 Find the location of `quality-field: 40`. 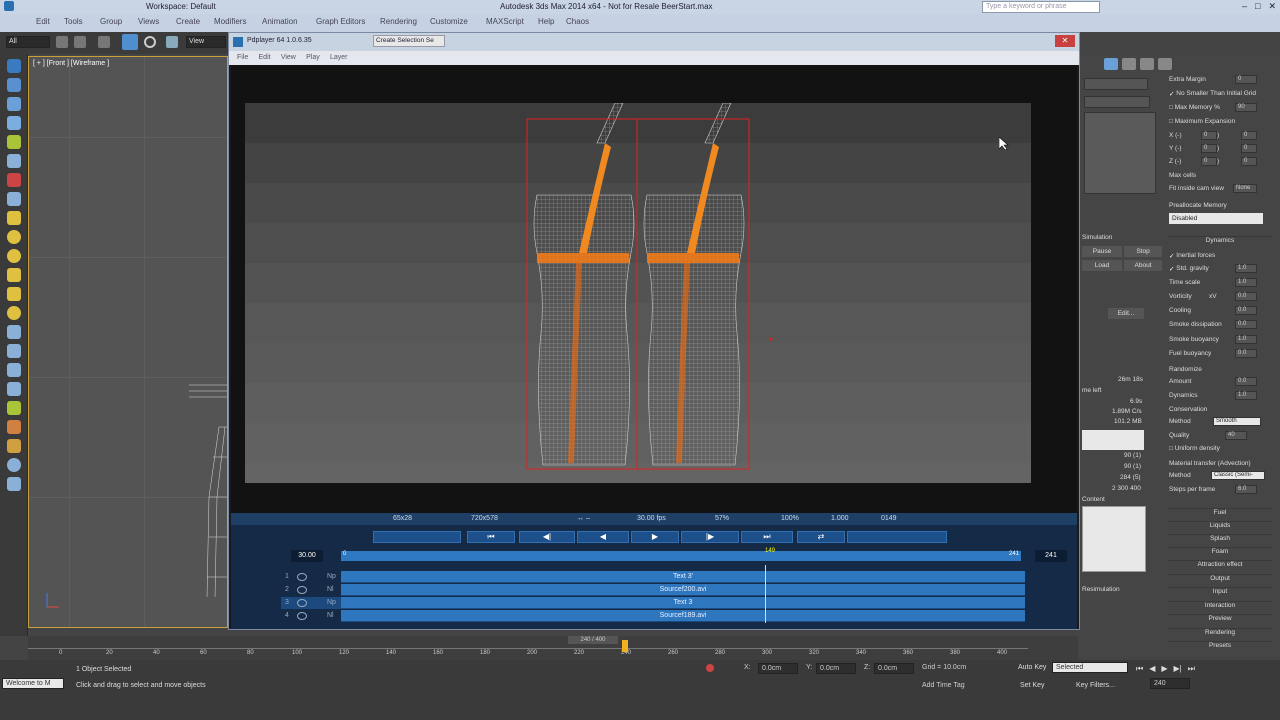

quality-field: 40 is located at coordinates (1236, 435).